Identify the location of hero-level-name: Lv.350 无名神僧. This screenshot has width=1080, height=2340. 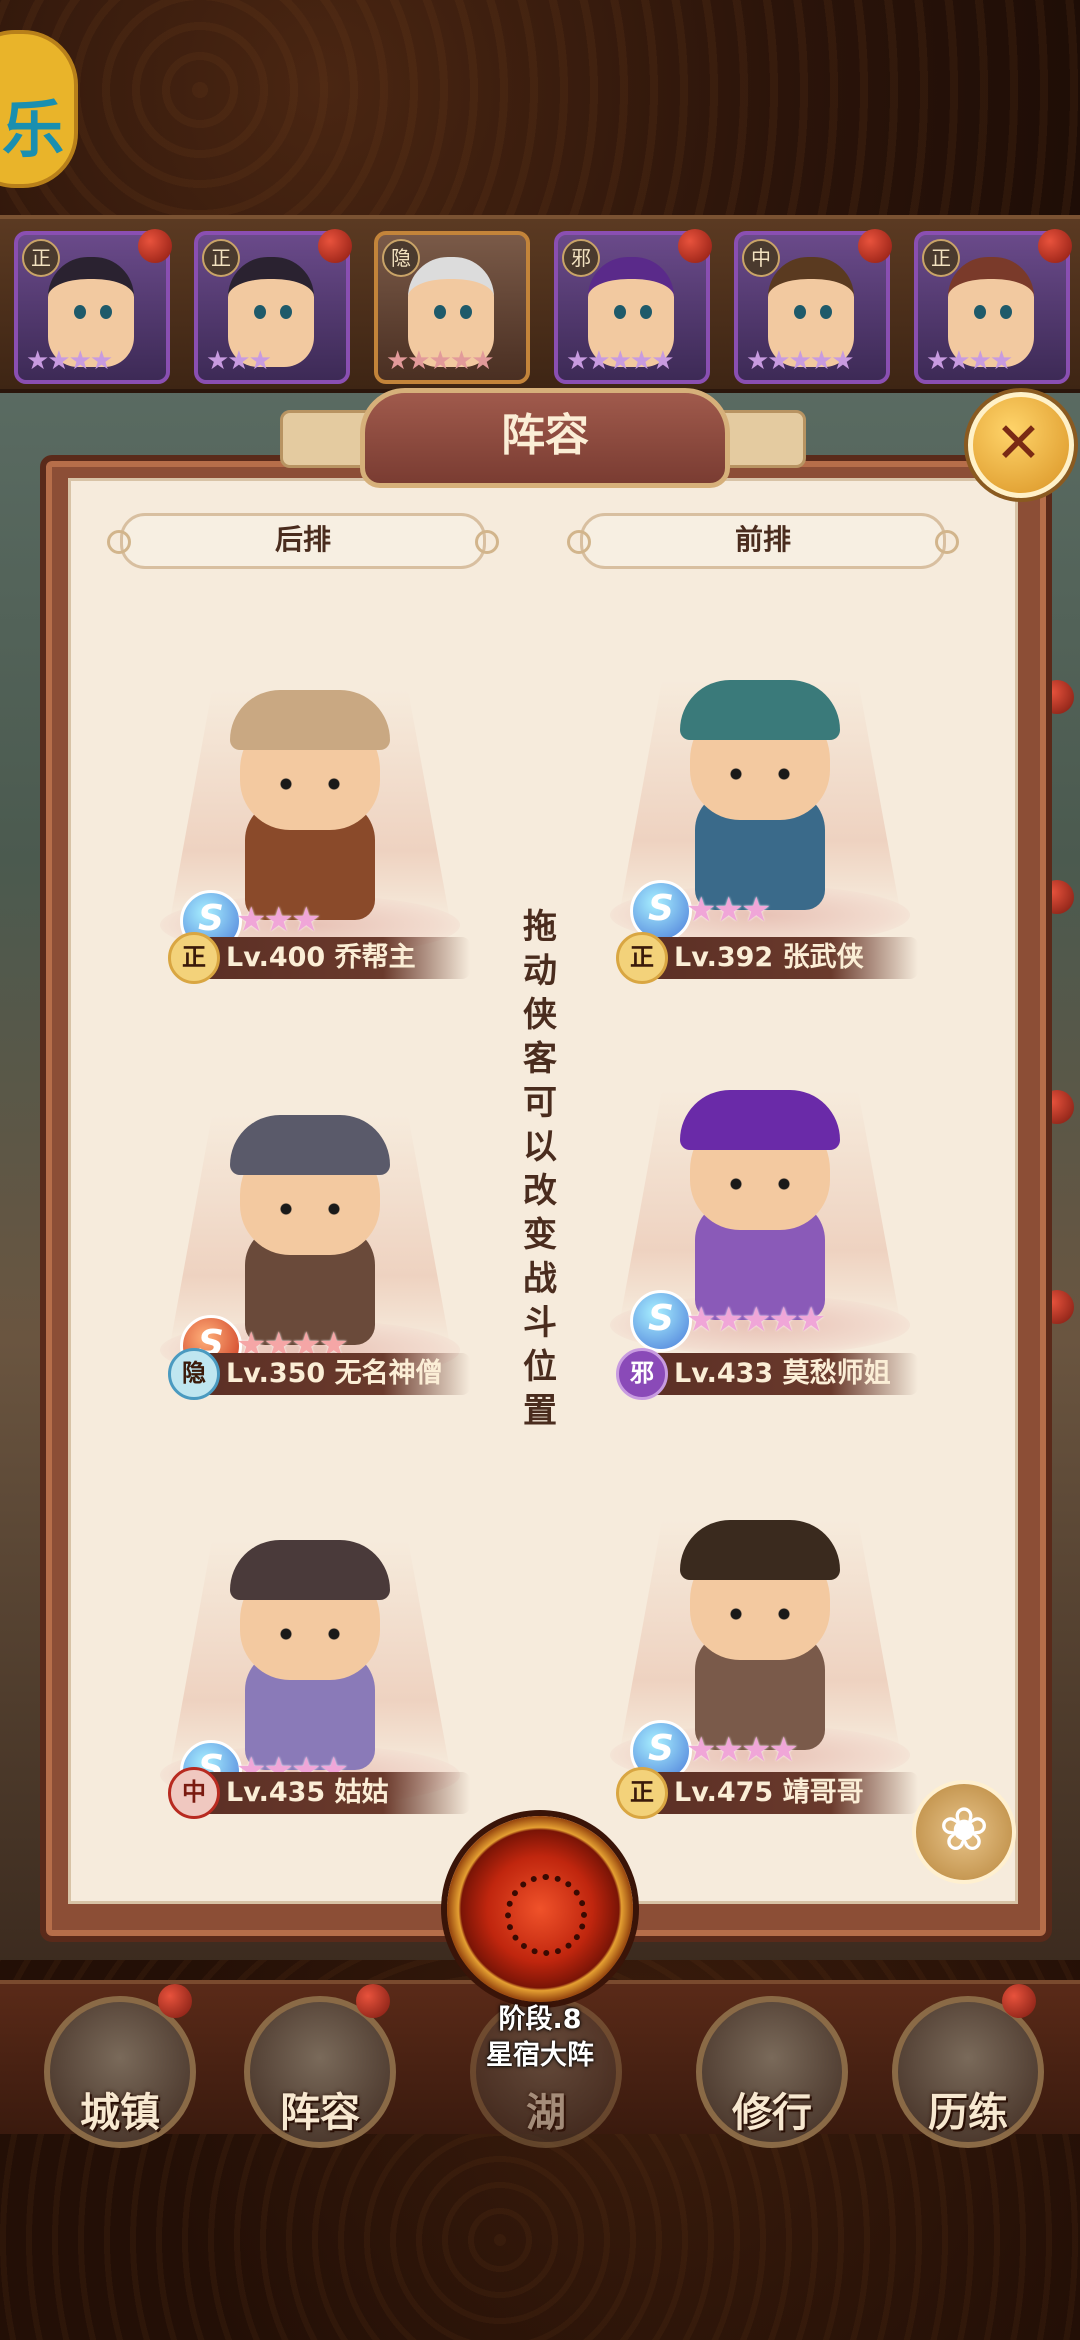
(334, 1373).